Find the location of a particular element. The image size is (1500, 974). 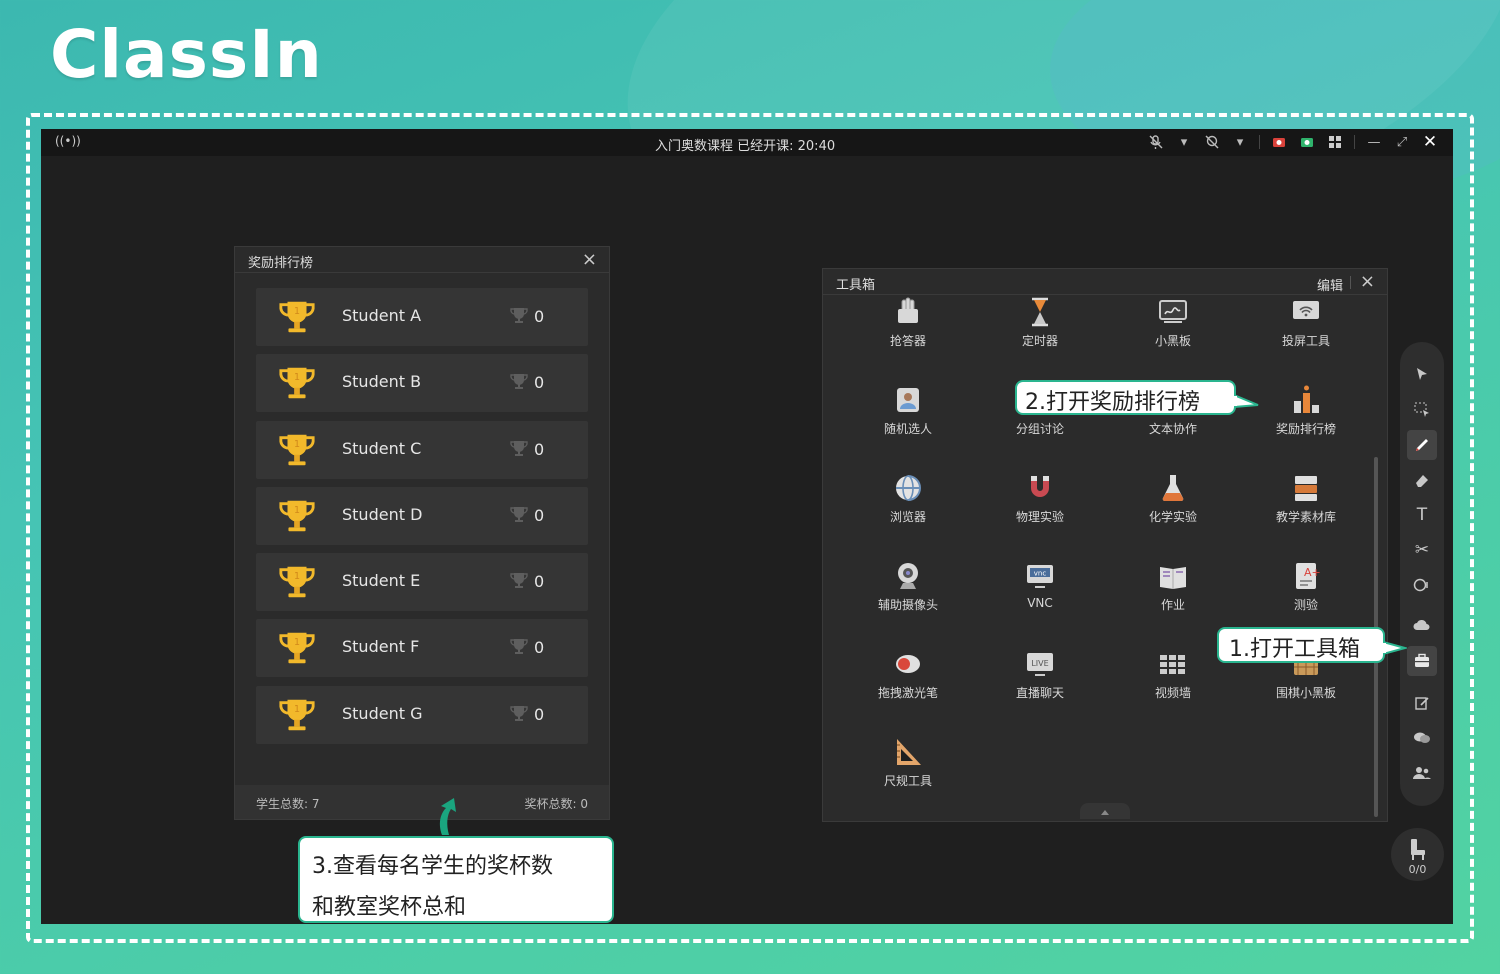

tool-label: VNC is located at coordinates (1040, 603).